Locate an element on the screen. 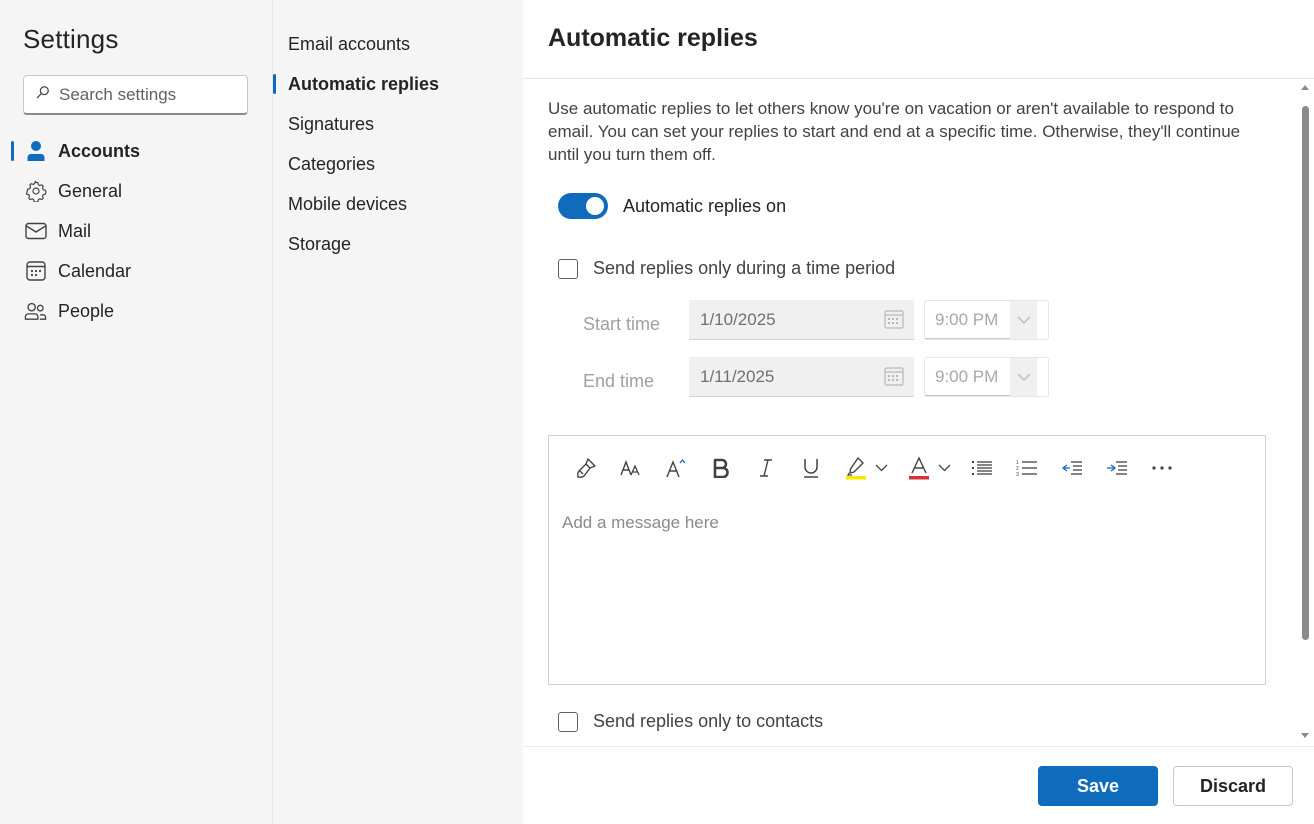 The width and height of the screenshot is (1314, 824). discard-button: Discard is located at coordinates (1233, 786).